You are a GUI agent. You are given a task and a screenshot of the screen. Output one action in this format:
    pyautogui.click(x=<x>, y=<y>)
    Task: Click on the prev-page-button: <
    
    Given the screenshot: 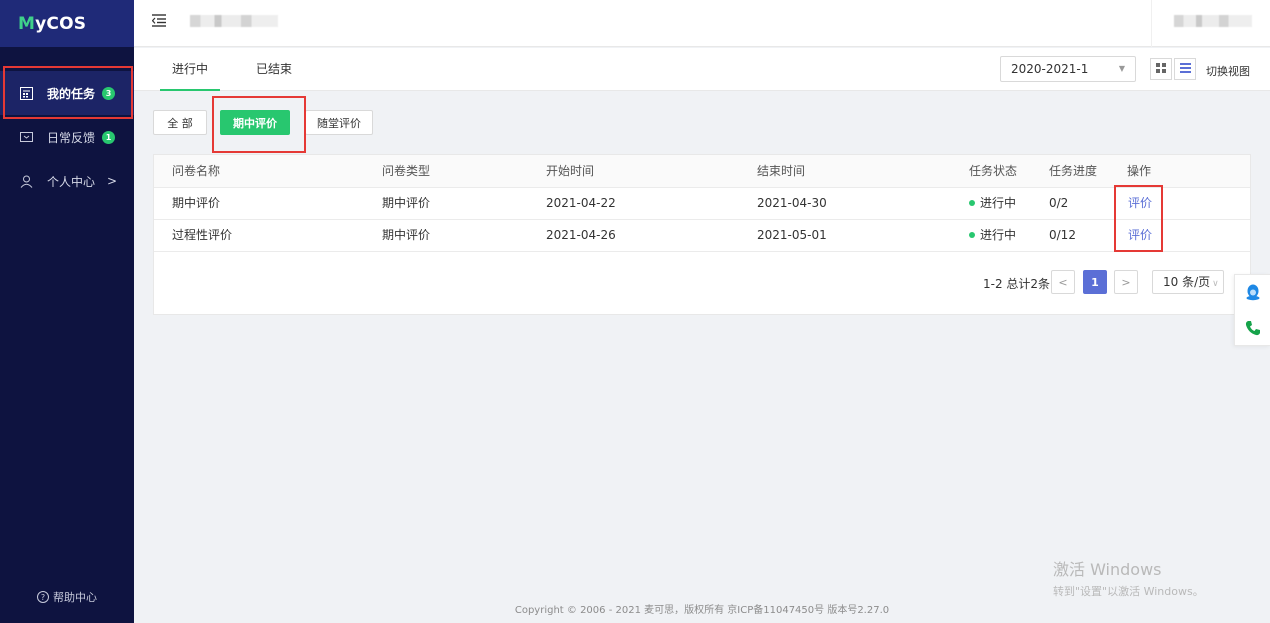 What is the action you would take?
    pyautogui.click(x=1063, y=282)
    